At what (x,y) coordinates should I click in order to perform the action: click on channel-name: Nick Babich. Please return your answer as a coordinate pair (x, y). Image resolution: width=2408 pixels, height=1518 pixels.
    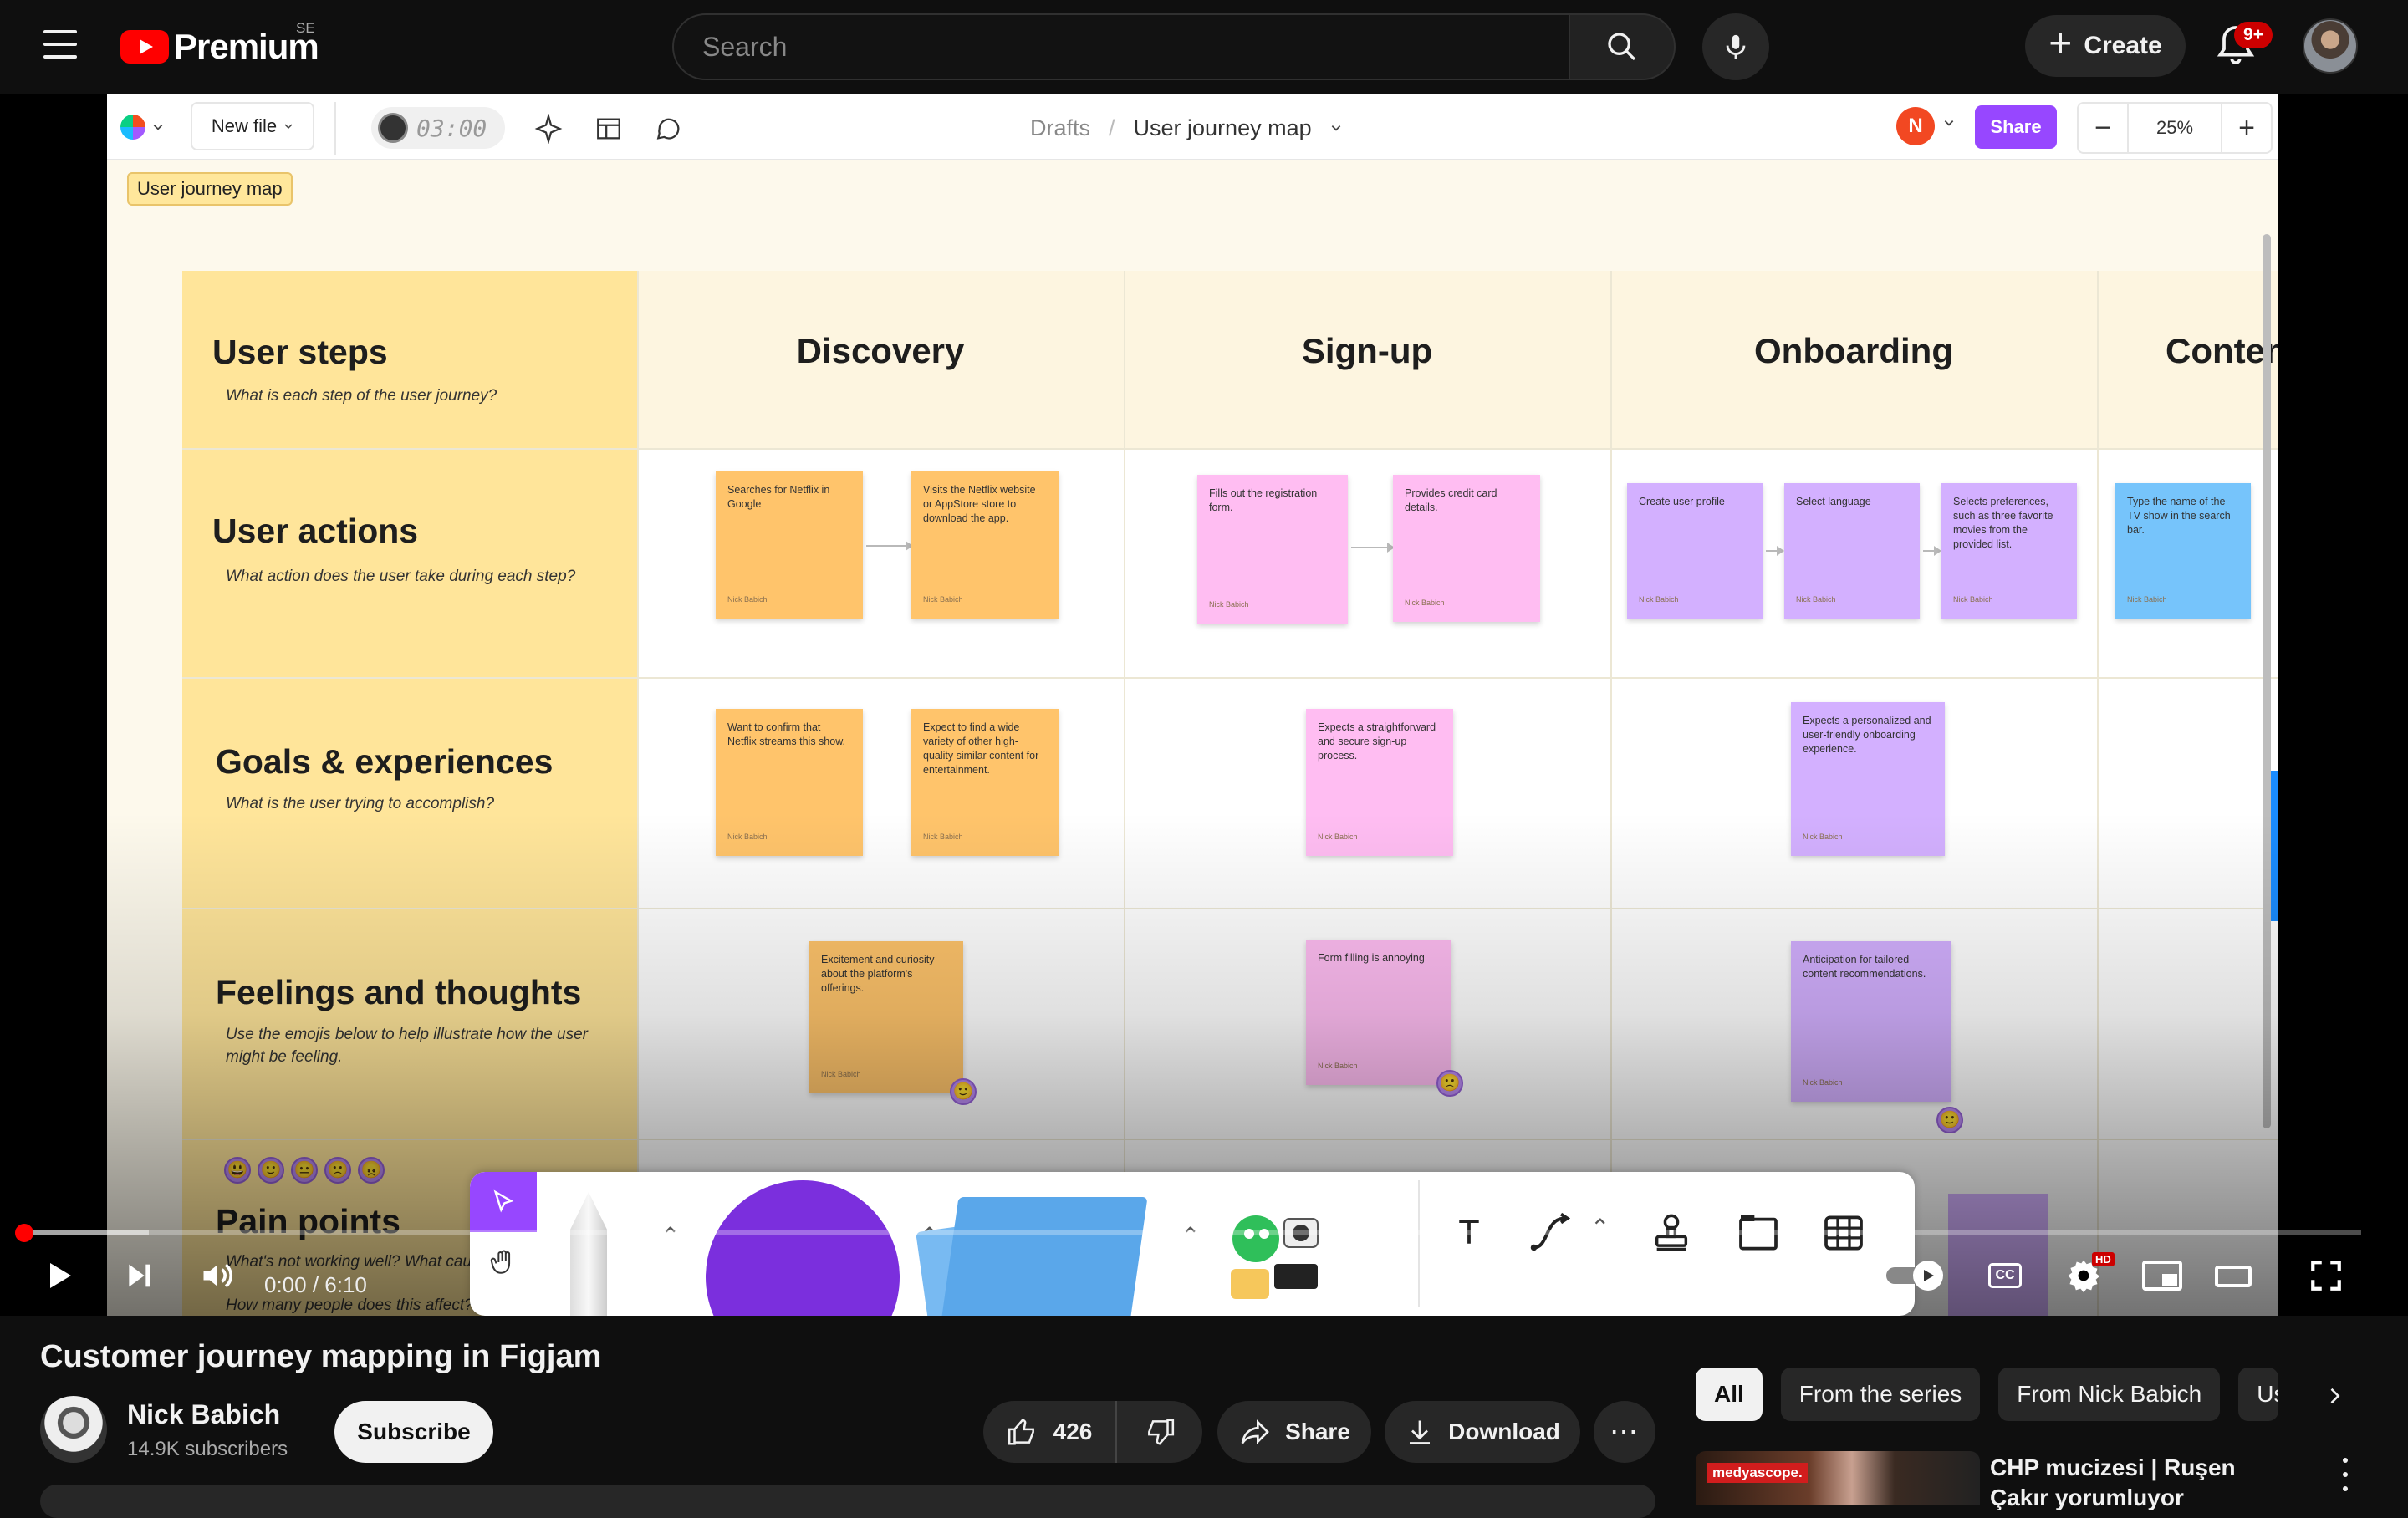
    Looking at the image, I should click on (204, 1414).